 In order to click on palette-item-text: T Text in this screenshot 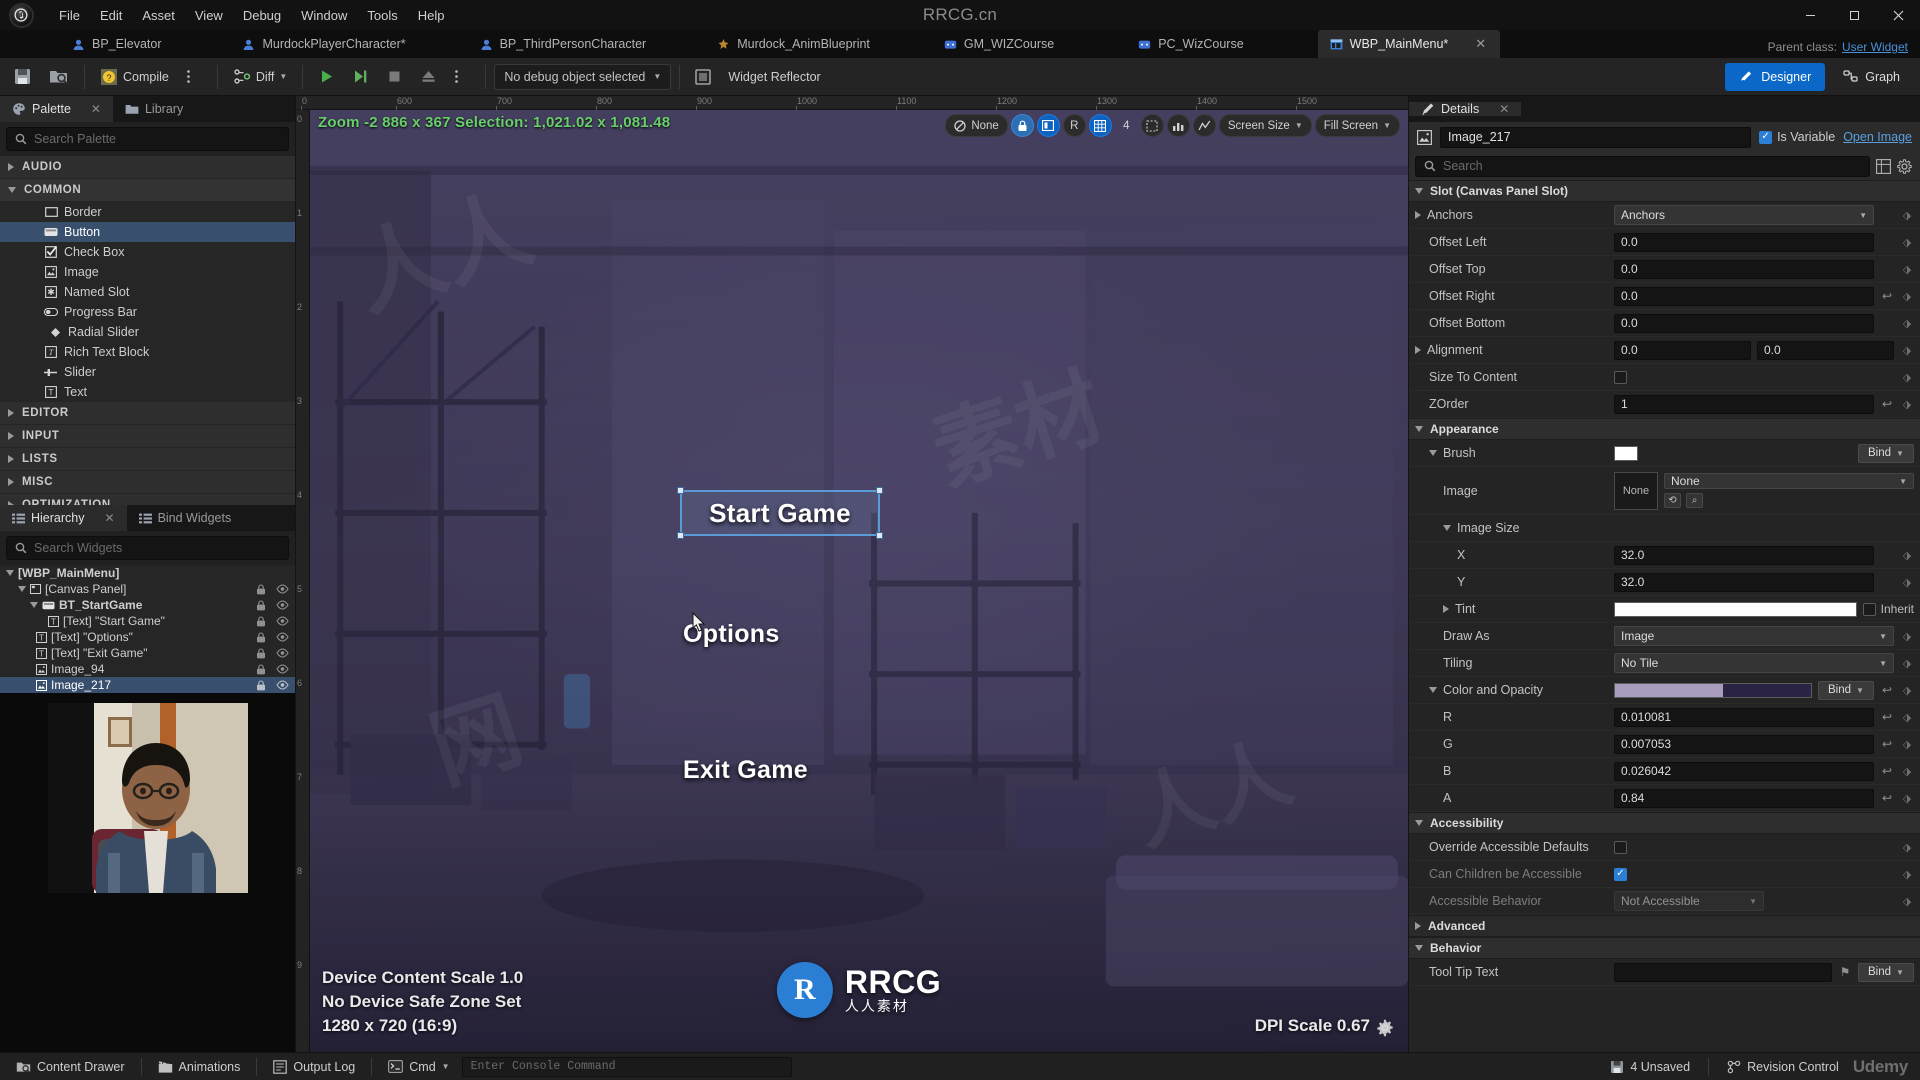, I will do `click(147, 392)`.